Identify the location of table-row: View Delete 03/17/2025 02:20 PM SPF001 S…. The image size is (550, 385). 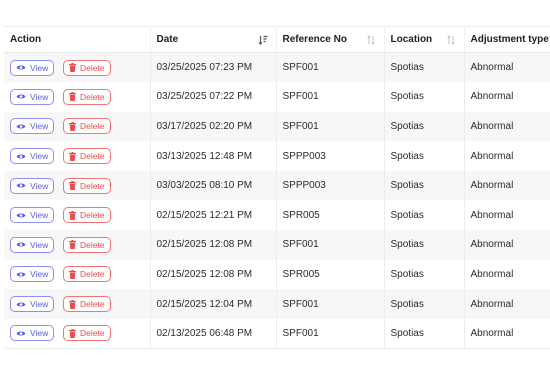
(277, 126).